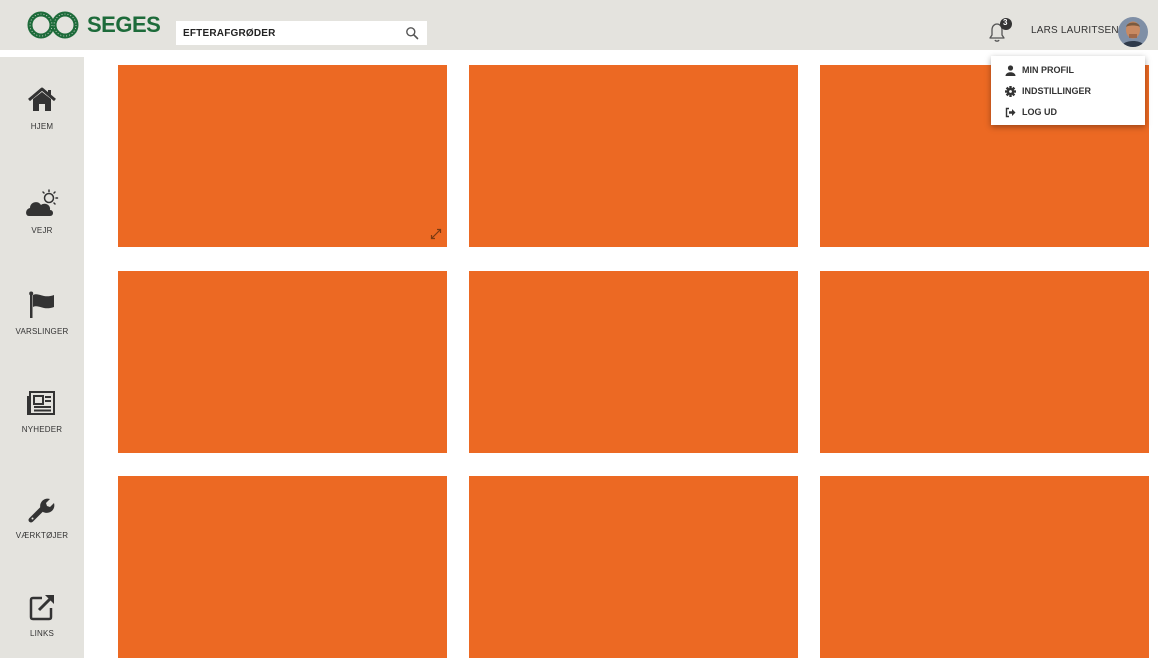  I want to click on notification-count-badge: 3, so click(1005, 22).